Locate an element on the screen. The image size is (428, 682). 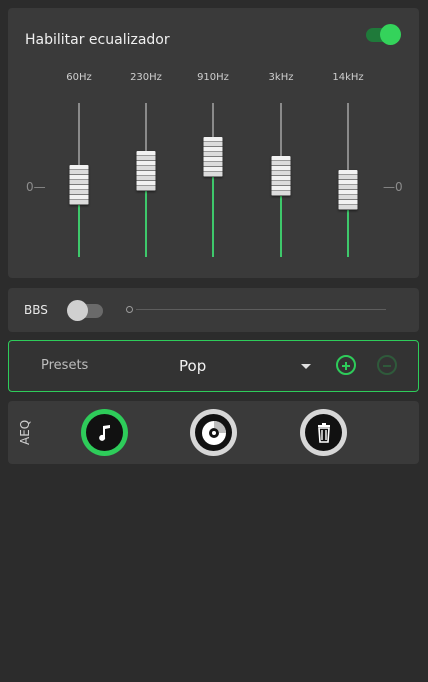
aeq-card: AEQ is located at coordinates (213, 432).